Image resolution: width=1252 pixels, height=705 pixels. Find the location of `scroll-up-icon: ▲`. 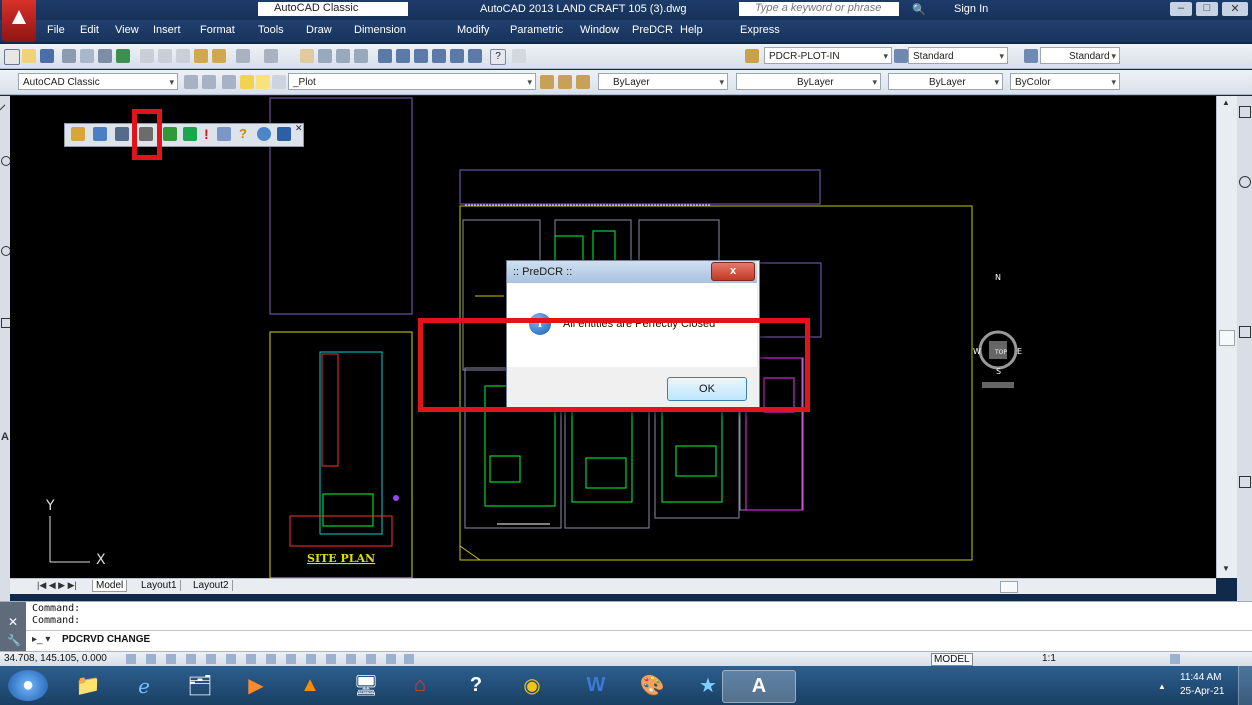

scroll-up-icon: ▲ is located at coordinates (1226, 102).